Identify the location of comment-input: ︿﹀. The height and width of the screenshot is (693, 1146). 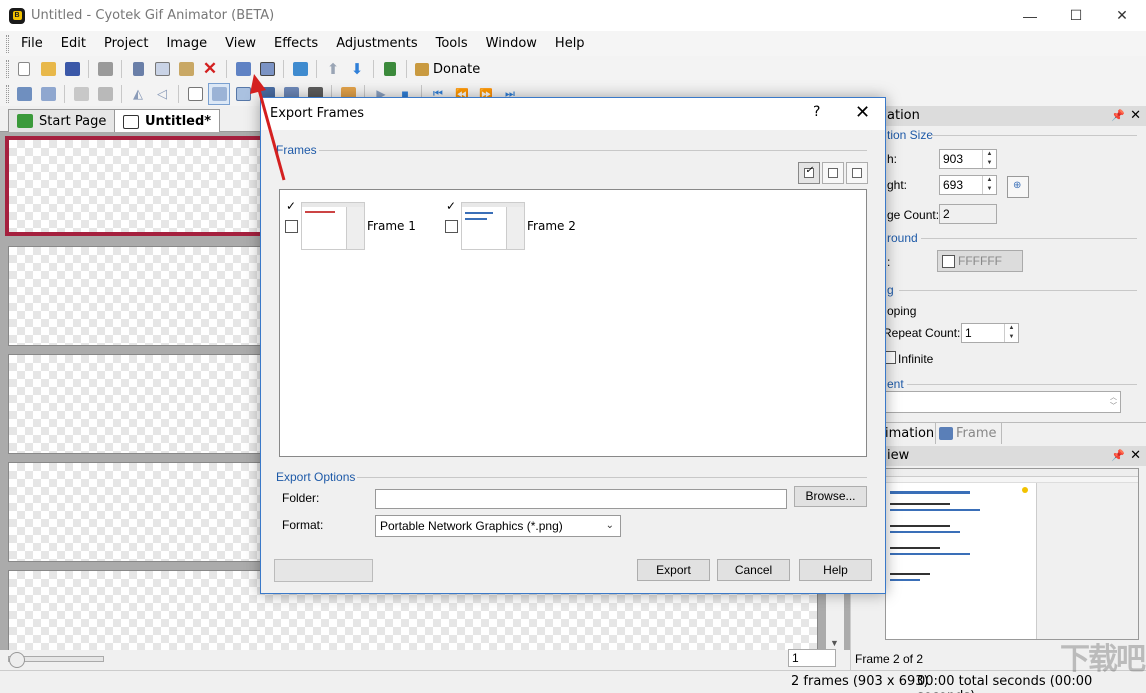
(1003, 402).